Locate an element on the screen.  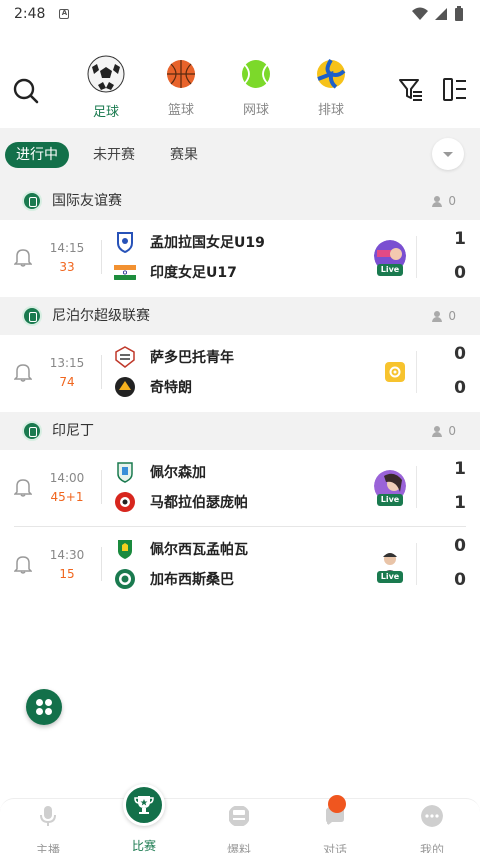
tennis-ball-icon is located at coordinates (256, 74).